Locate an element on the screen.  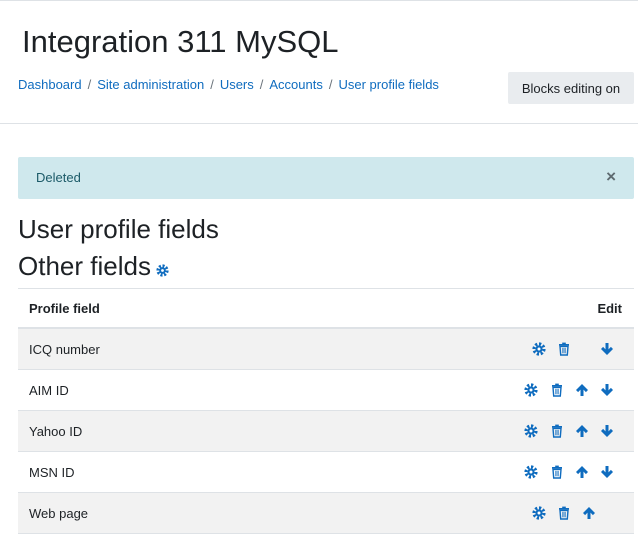
table-row: ICQ number is located at coordinates (326, 349).